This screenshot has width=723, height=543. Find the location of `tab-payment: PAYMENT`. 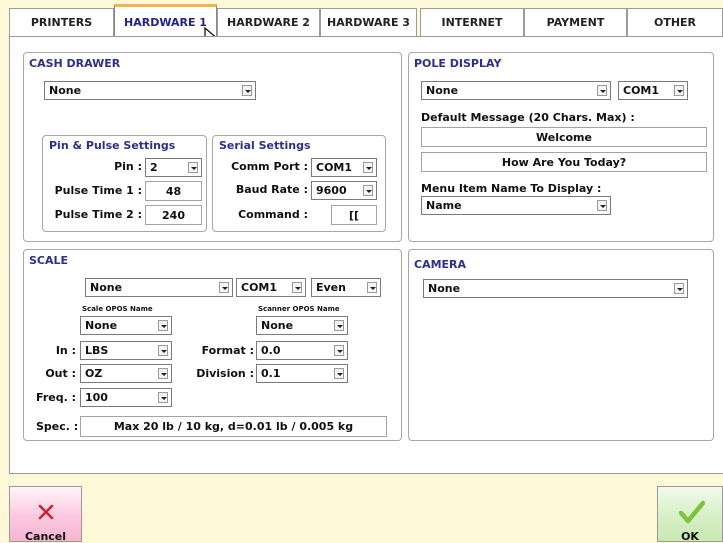

tab-payment: PAYMENT is located at coordinates (575, 22).